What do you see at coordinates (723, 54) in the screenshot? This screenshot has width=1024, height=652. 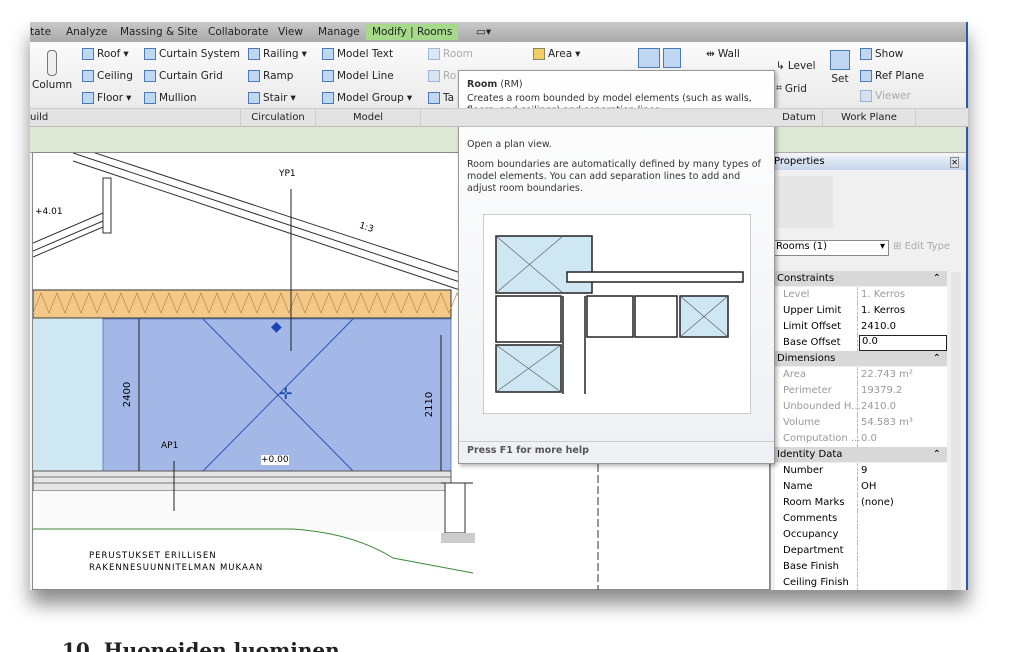 I see `wall-opening-button: ⇹ Wall` at bounding box center [723, 54].